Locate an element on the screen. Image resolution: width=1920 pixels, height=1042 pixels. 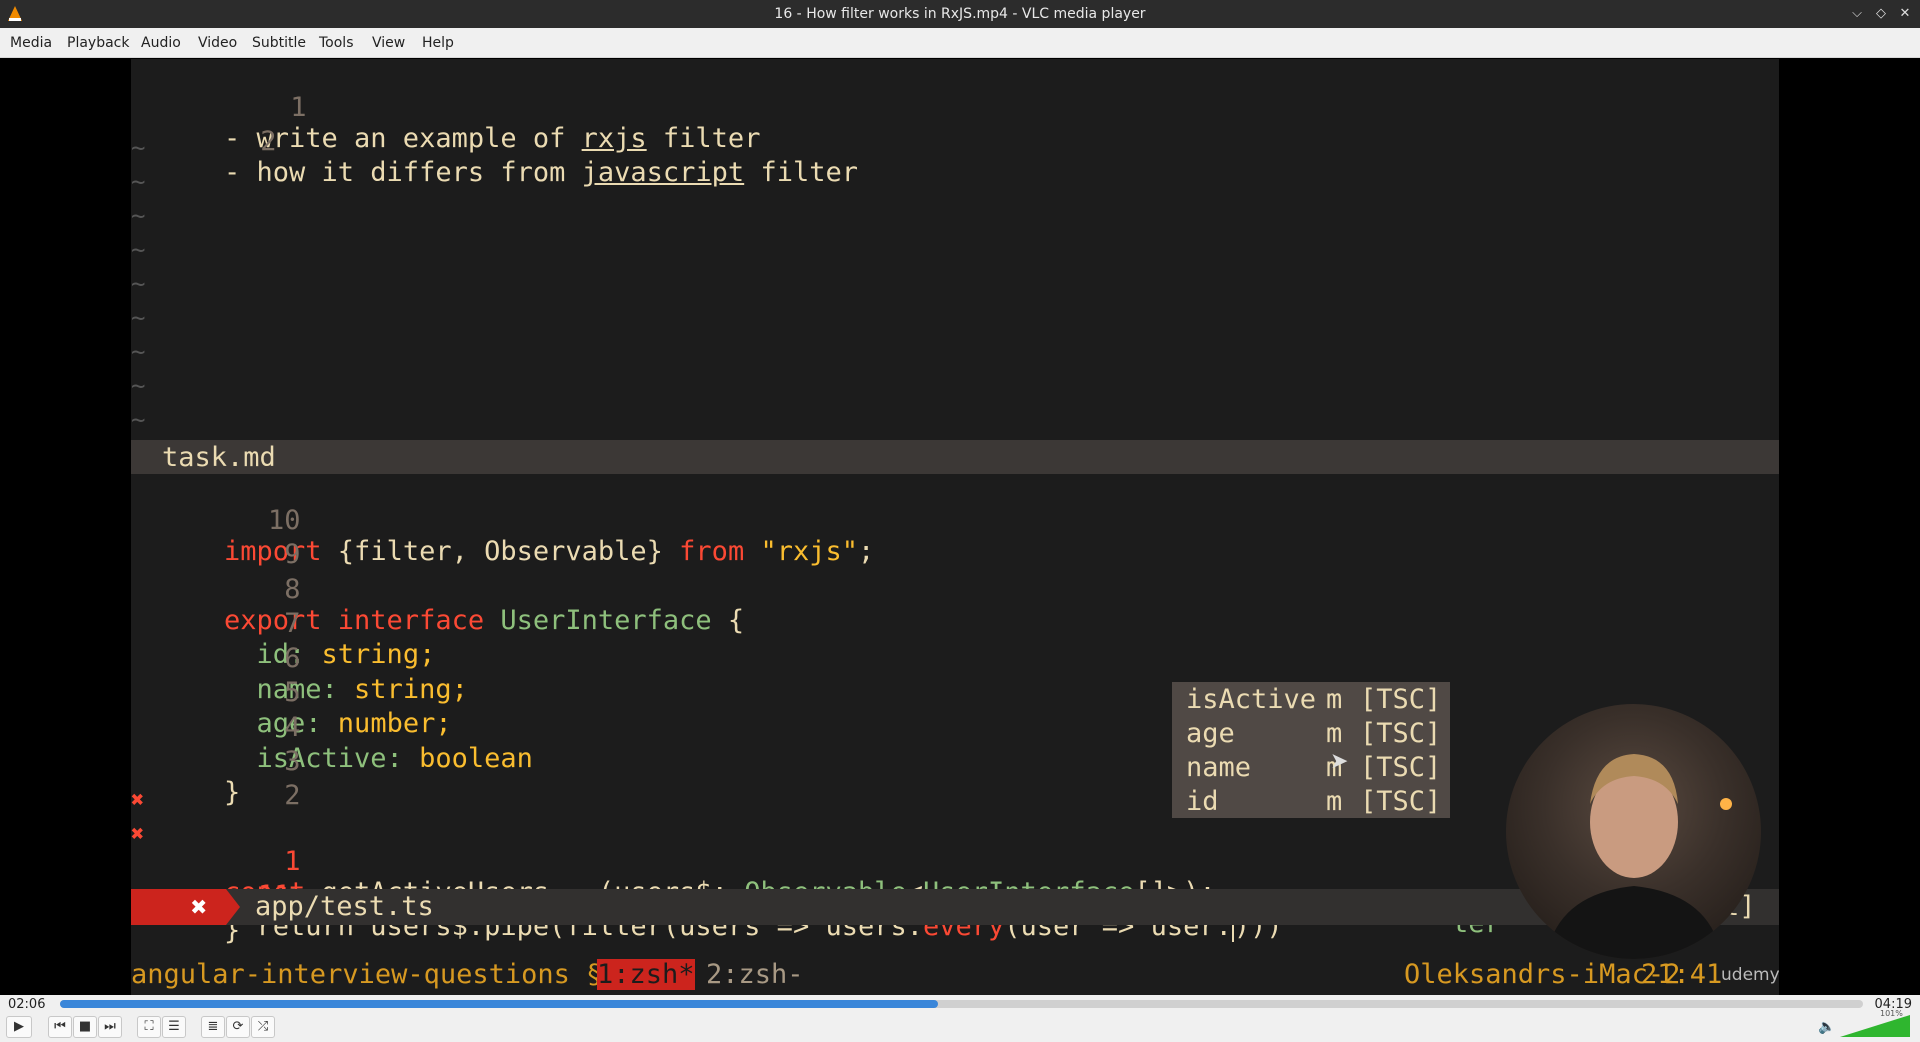
menu-audio: Audio is located at coordinates (161, 43).